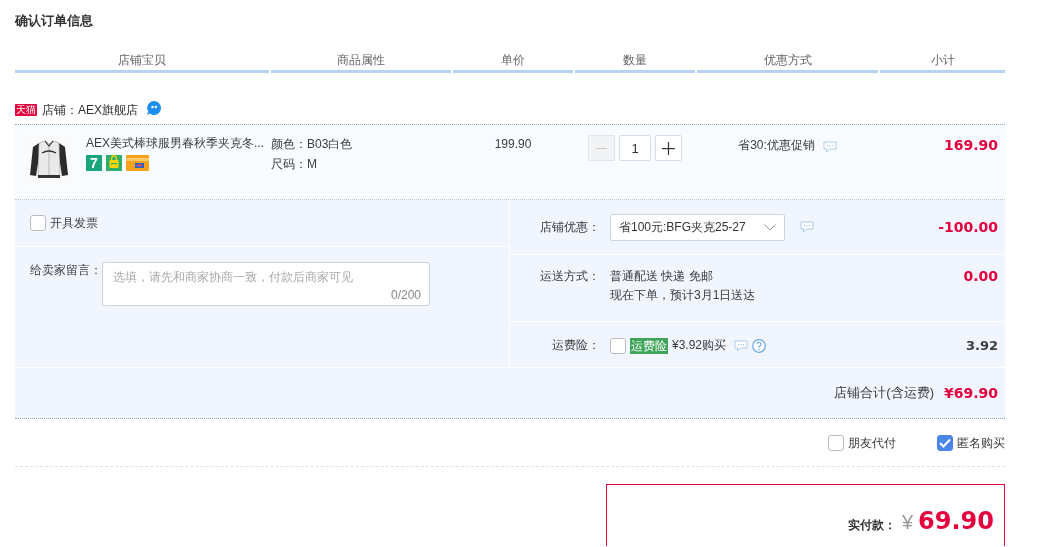 Image resolution: width=1060 pixels, height=547 pixels. I want to click on currency-symbol: ¥, so click(907, 522).